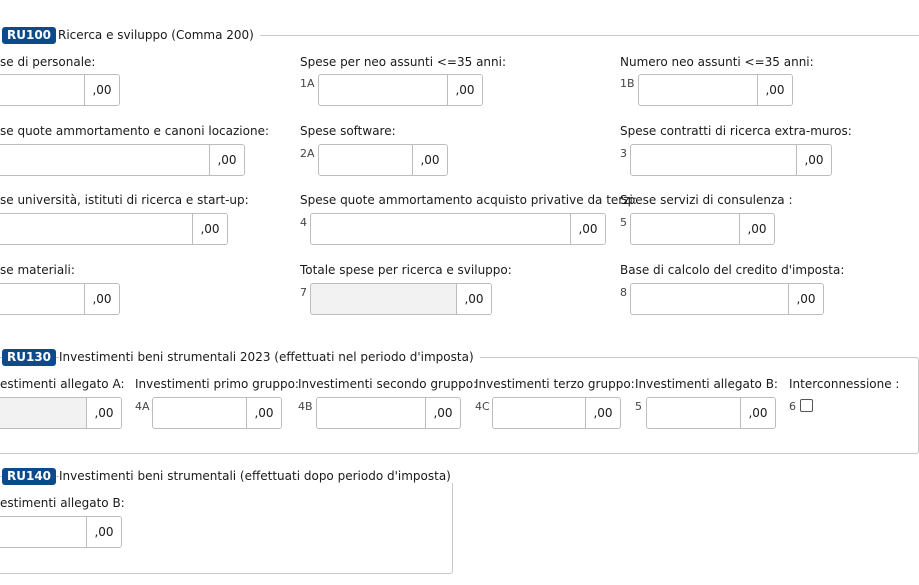 This screenshot has height=585, width=919. I want to click on code-1b: 1B, so click(627, 83).